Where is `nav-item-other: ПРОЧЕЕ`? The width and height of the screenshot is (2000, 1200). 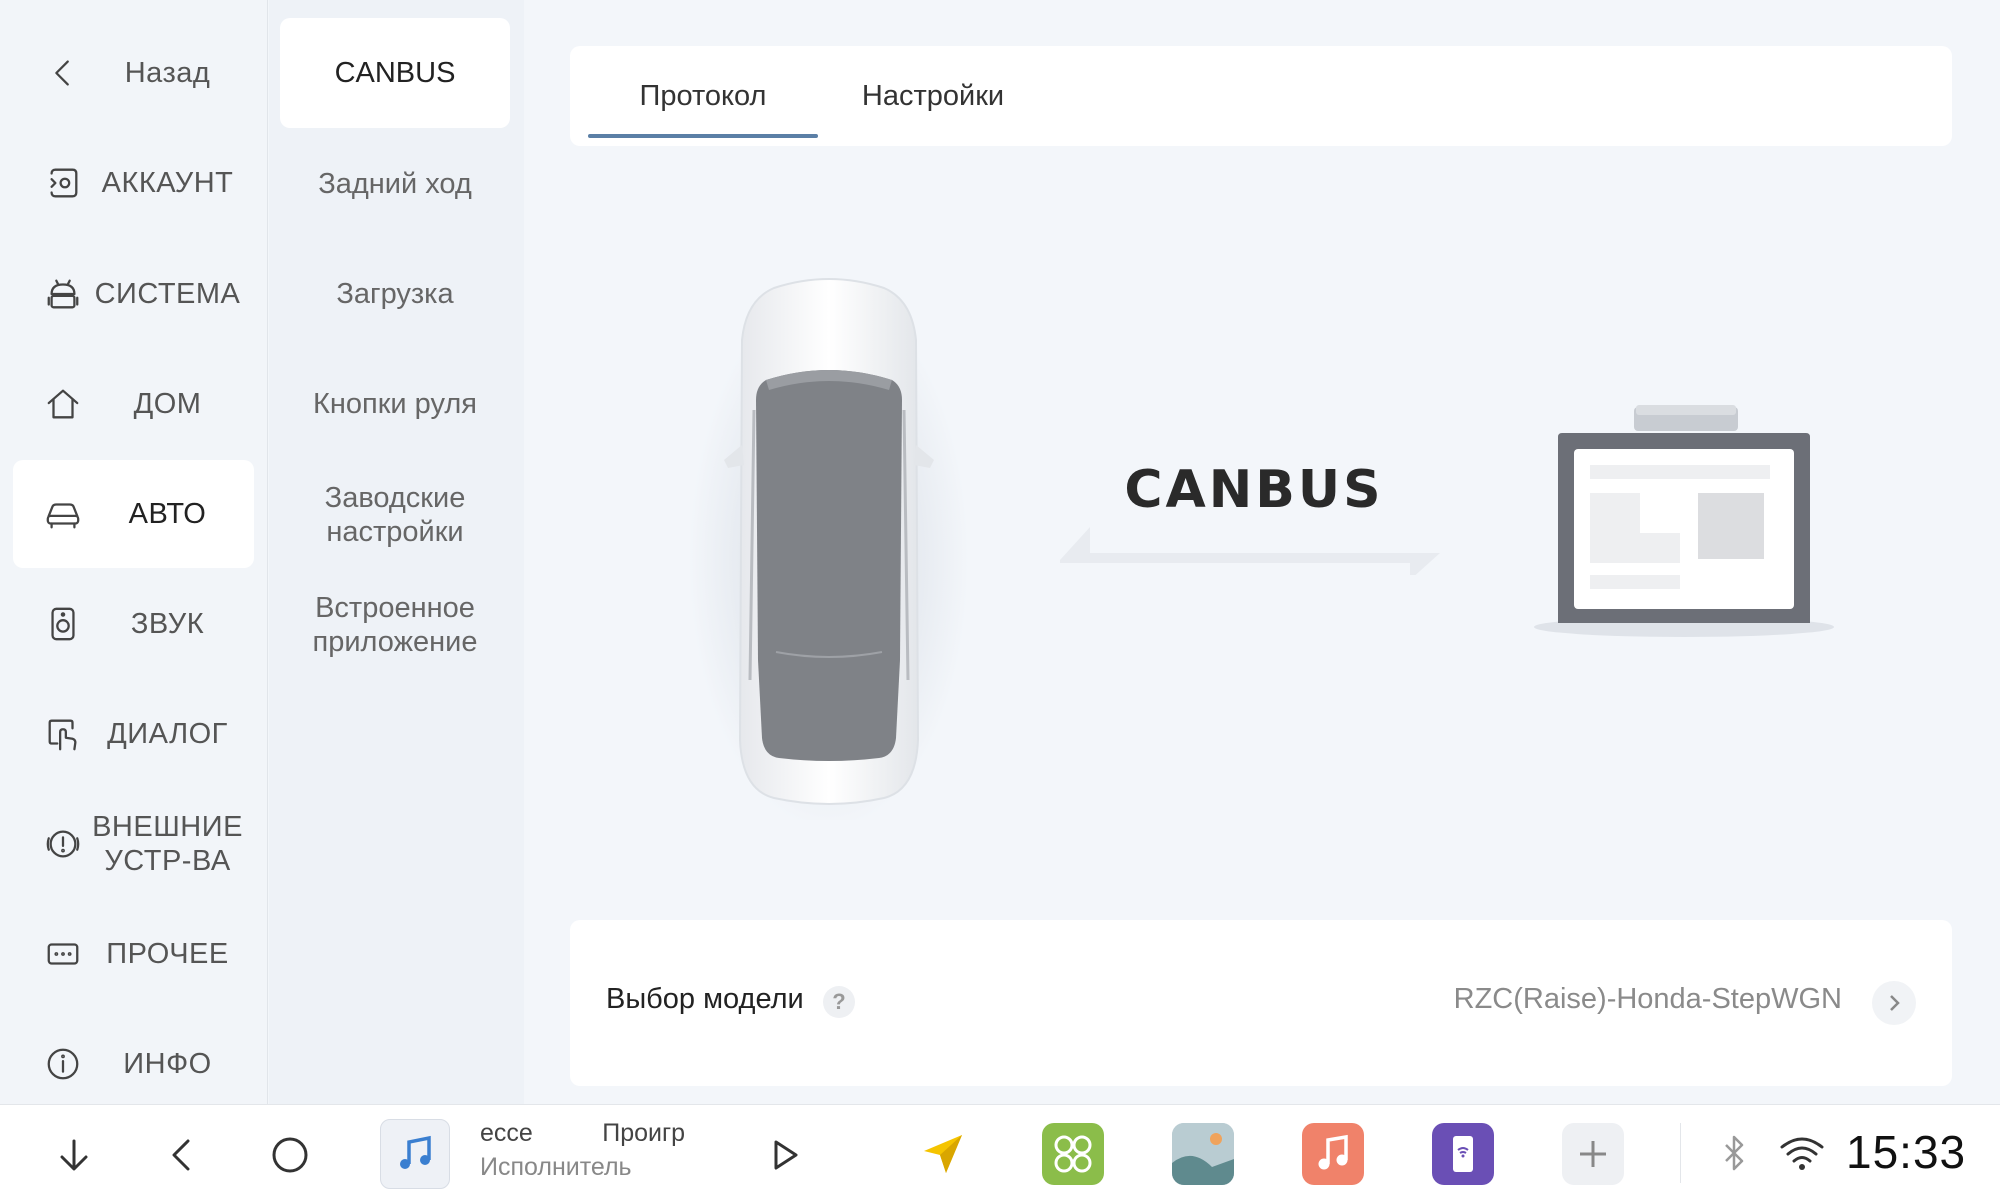
nav-item-other: ПРОЧЕЕ is located at coordinates (133, 954).